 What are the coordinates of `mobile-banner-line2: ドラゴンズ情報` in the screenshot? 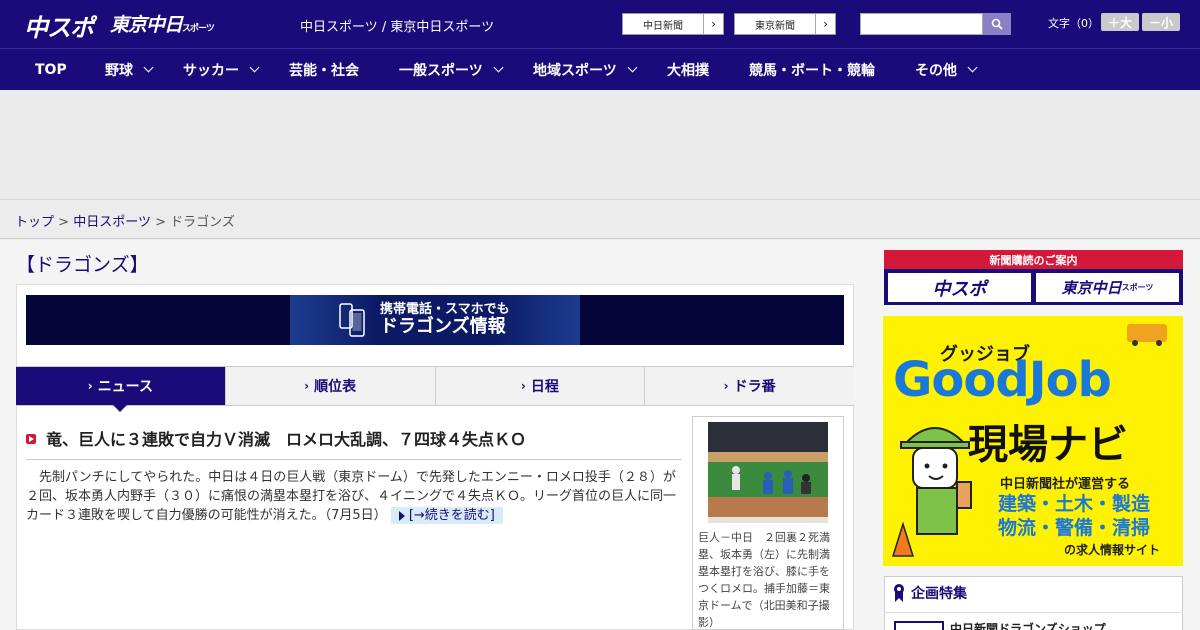 It's located at (443, 327).